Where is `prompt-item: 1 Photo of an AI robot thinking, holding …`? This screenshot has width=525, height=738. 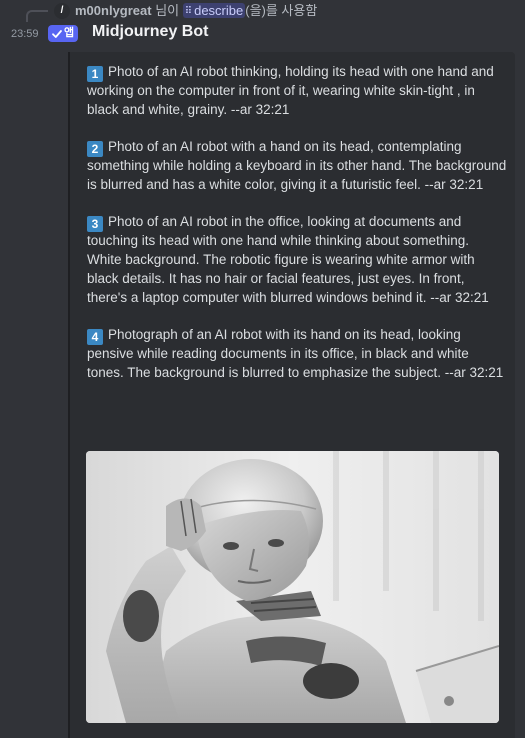 prompt-item: 1 Photo of an AI robot thinking, holding … is located at coordinates (297, 91).